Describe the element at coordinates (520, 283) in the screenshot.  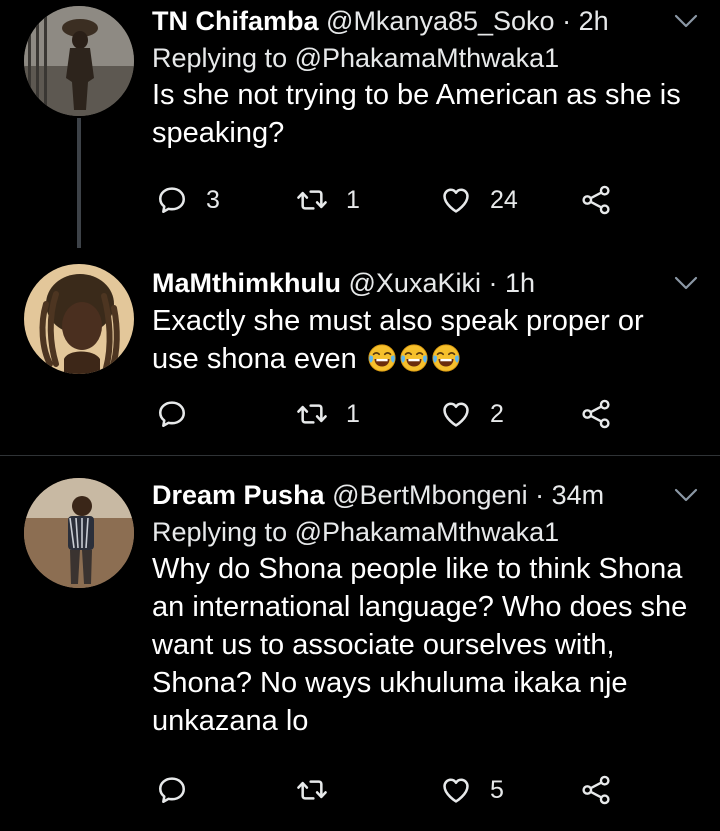
I see `timestamp: 1h` at that location.